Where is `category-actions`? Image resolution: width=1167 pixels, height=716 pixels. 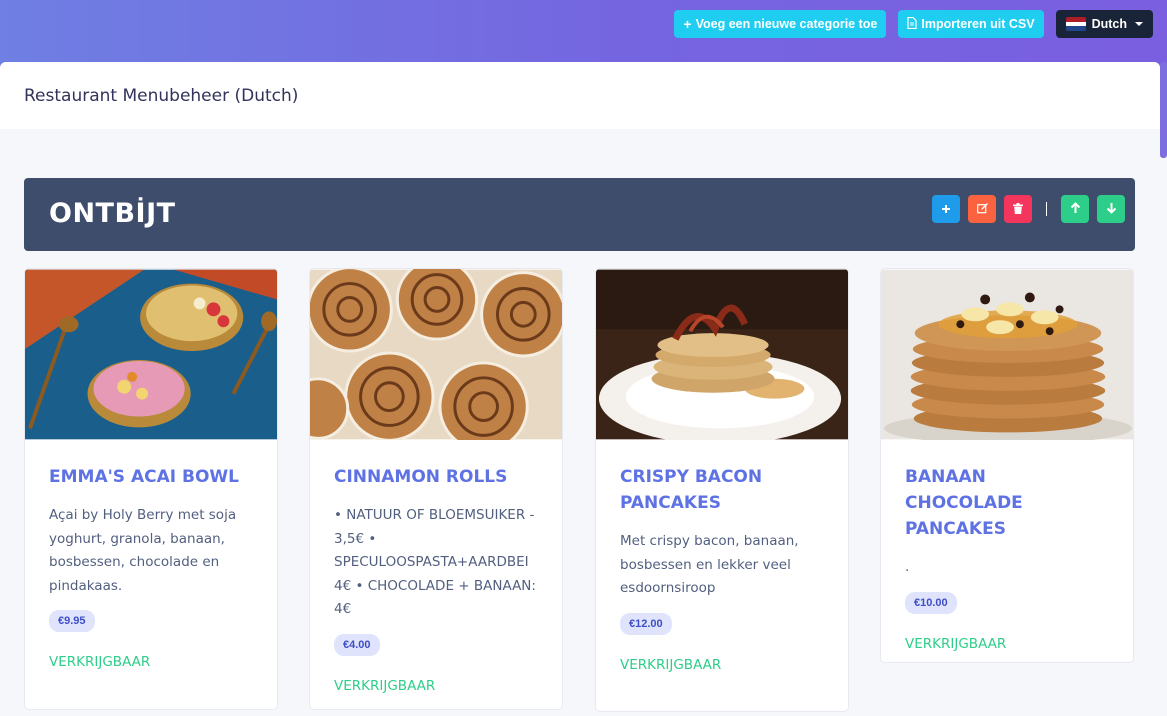 category-actions is located at coordinates (1028, 209).